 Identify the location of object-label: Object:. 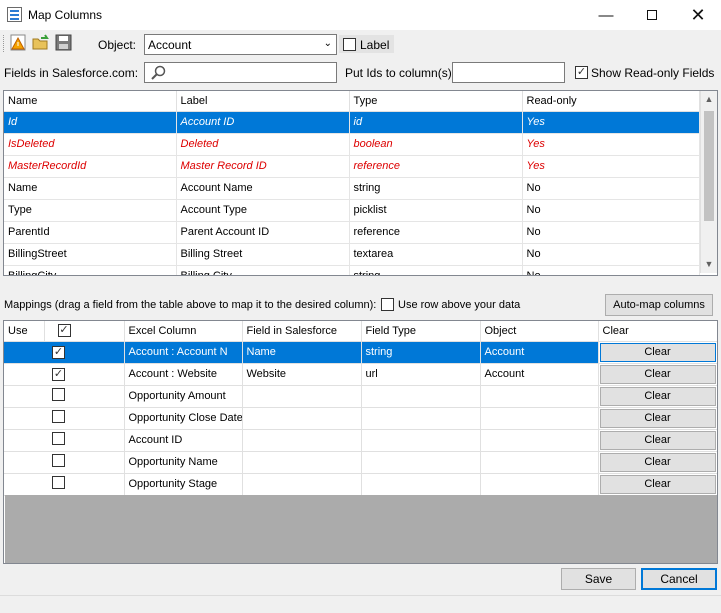
(117, 45).